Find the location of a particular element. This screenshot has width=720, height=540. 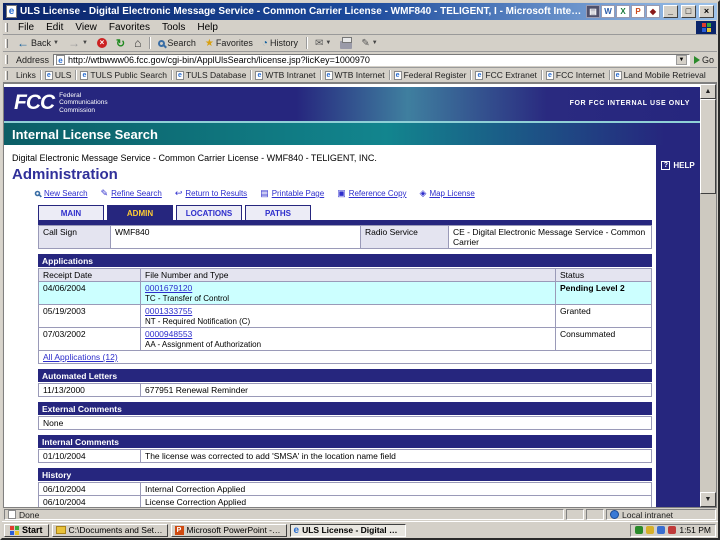

address-label: Address is located at coordinates (33, 59).